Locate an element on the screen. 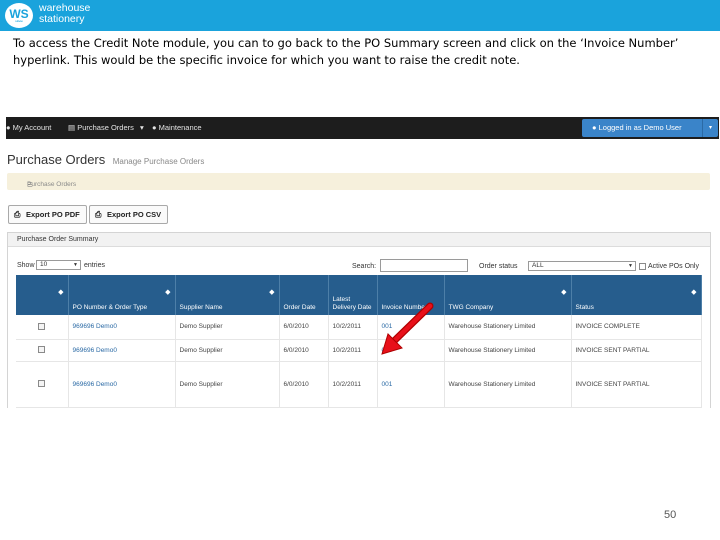 This screenshot has width=720, height=540. search-input is located at coordinates (424, 265).